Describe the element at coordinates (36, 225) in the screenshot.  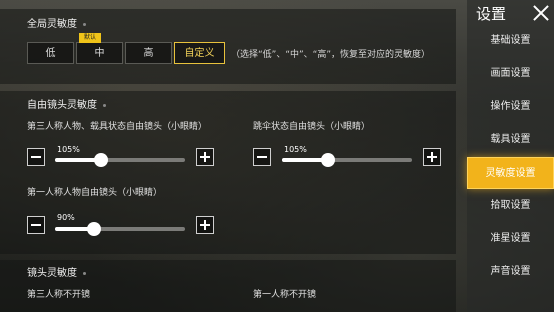
I see `first-person-minus-button` at that location.